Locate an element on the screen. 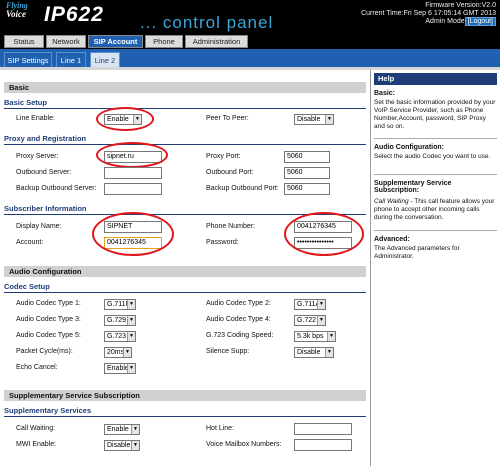  outbound-server-label: Outbound Server: is located at coordinates (44, 172).